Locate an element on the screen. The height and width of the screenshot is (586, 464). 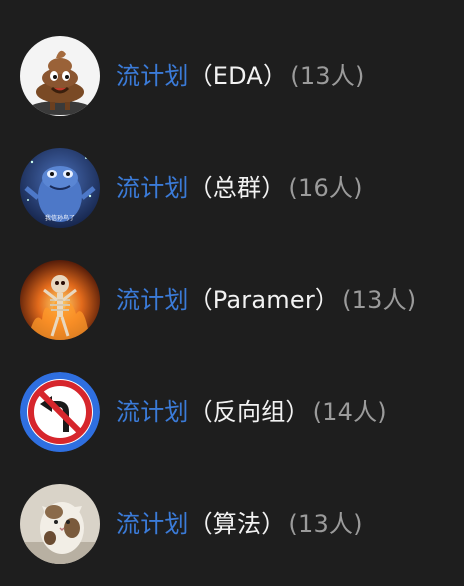
group-title: 流计划（算法） (13人) is located at coordinates (239, 524).